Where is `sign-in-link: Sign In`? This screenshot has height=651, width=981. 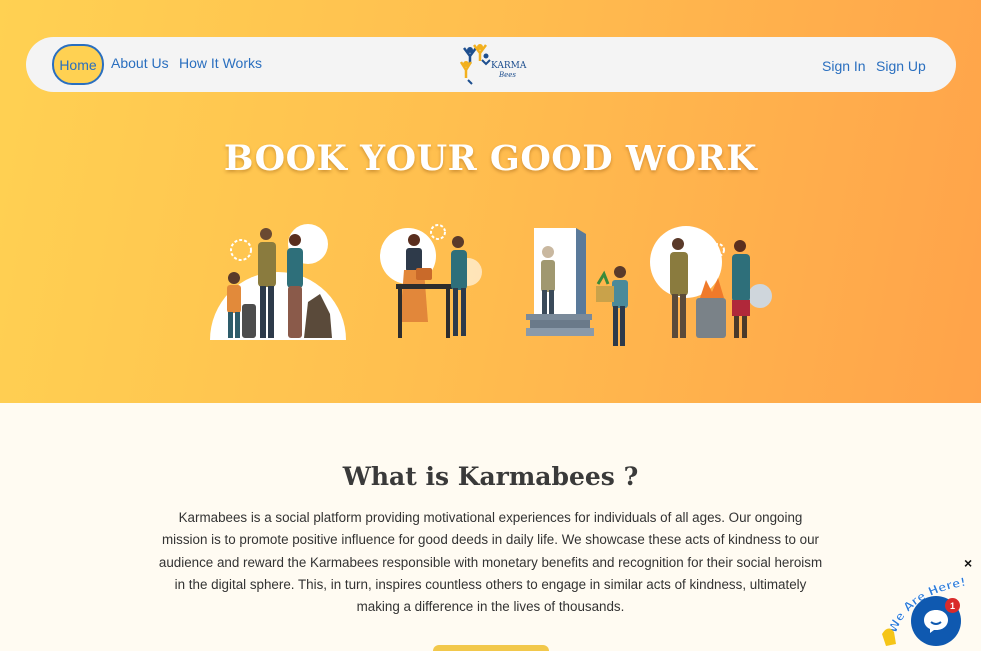
sign-in-link: Sign In is located at coordinates (844, 66).